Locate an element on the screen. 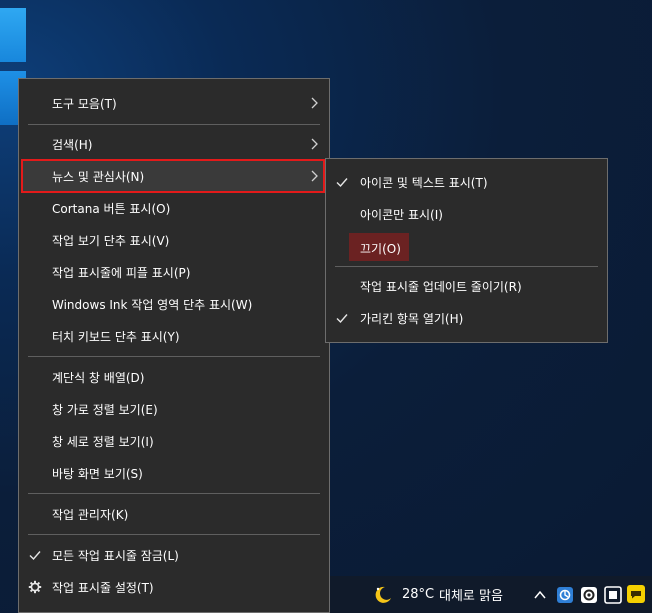 The image size is (652, 613). network-icon is located at coordinates (565, 594).